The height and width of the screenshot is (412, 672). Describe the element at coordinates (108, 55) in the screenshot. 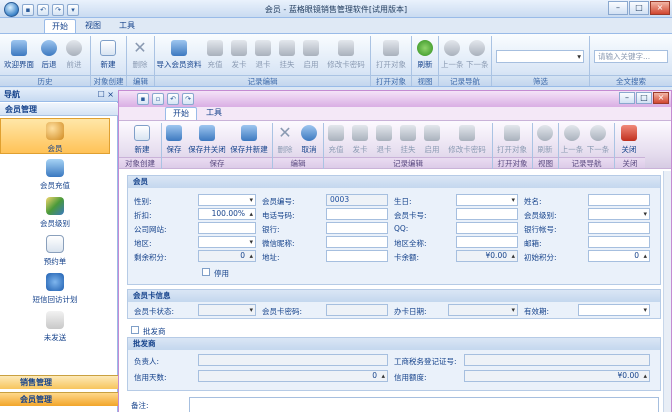

I see `new-button: 新建` at that location.